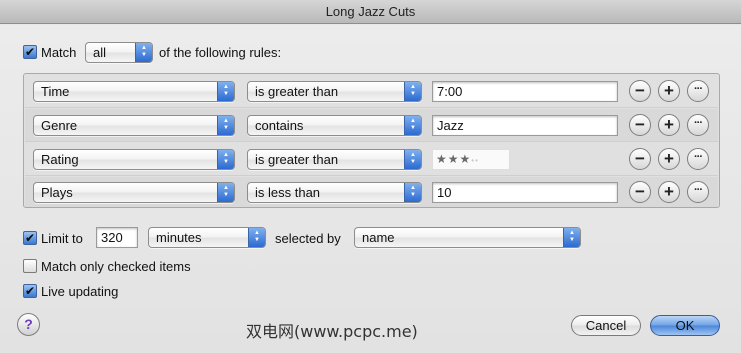  I want to click on rule-row: Plays ▲ ▼ is less than ▲ ▼ 10 − + ···, so click(371, 192).